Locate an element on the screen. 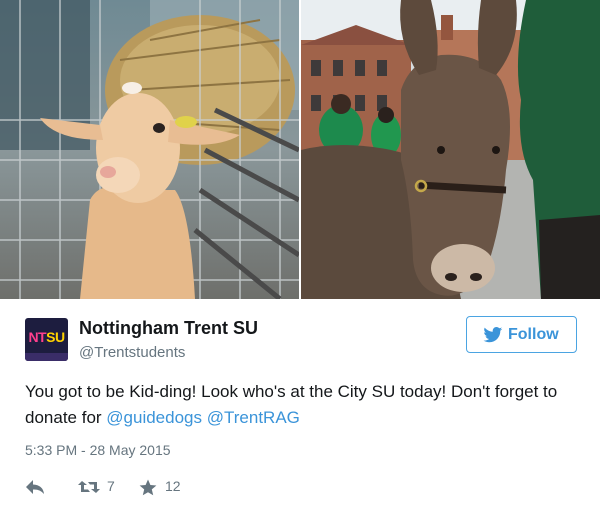  reply-button is located at coordinates (37, 487).